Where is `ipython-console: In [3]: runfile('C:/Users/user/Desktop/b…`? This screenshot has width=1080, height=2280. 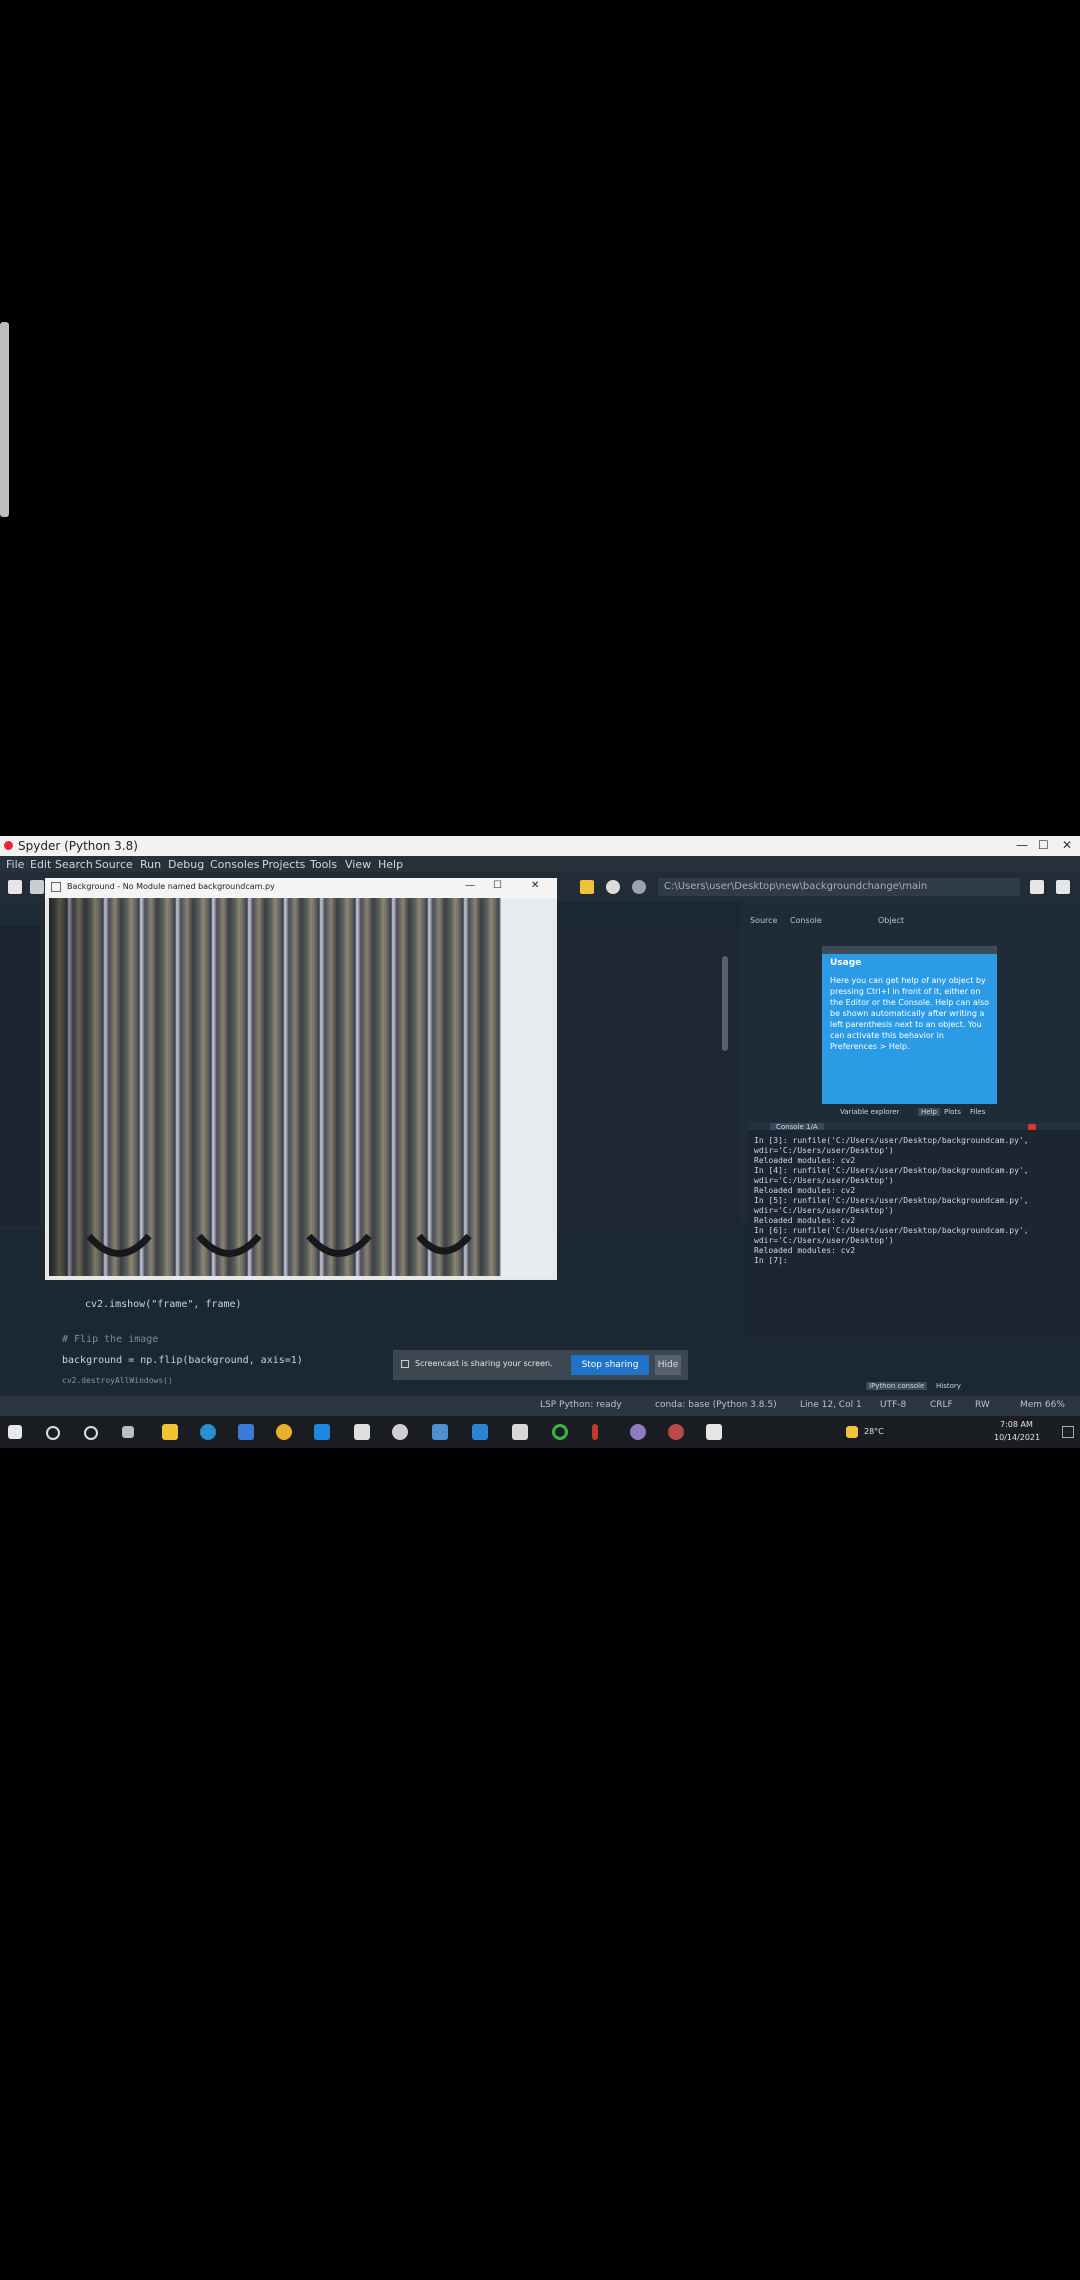 ipython-console: In [3]: runfile('C:/Users/user/Desktop/b… is located at coordinates (914, 1234).